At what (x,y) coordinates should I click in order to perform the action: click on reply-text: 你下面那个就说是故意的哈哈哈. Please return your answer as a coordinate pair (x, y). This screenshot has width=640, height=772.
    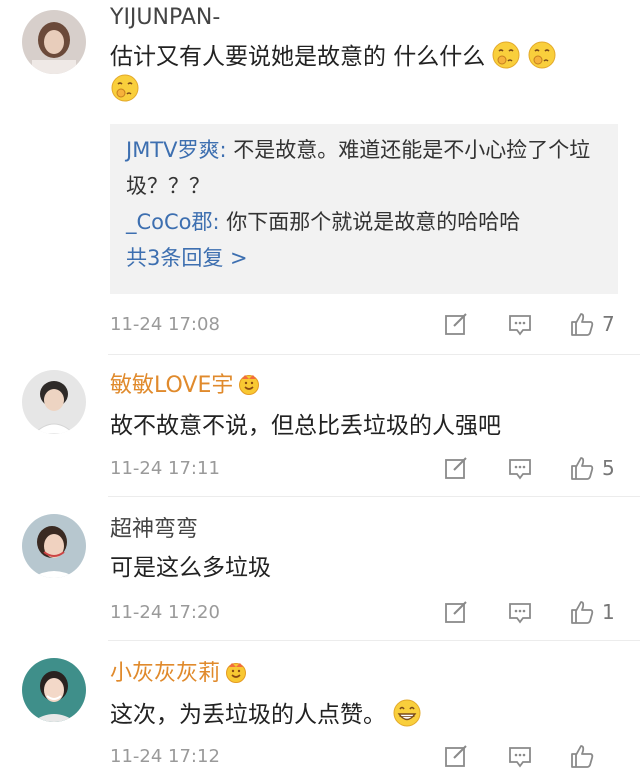
    Looking at the image, I should click on (370, 222).